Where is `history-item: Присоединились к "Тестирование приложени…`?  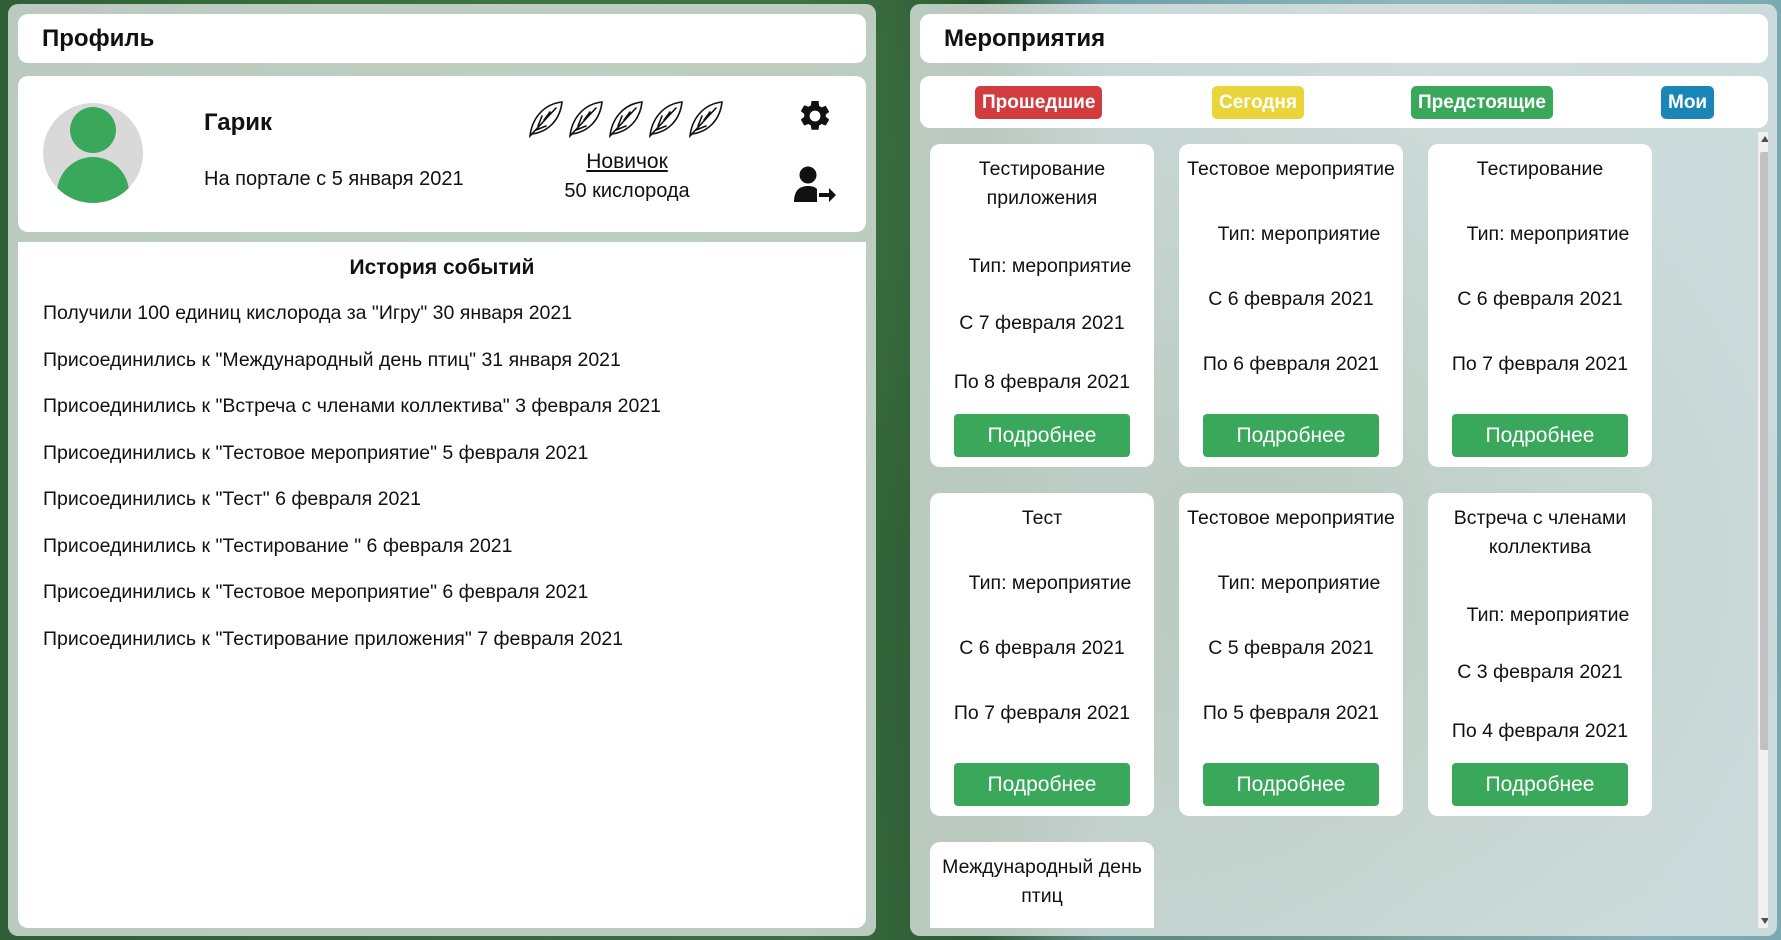 history-item: Присоединились к "Тестирование приложени… is located at coordinates (333, 638).